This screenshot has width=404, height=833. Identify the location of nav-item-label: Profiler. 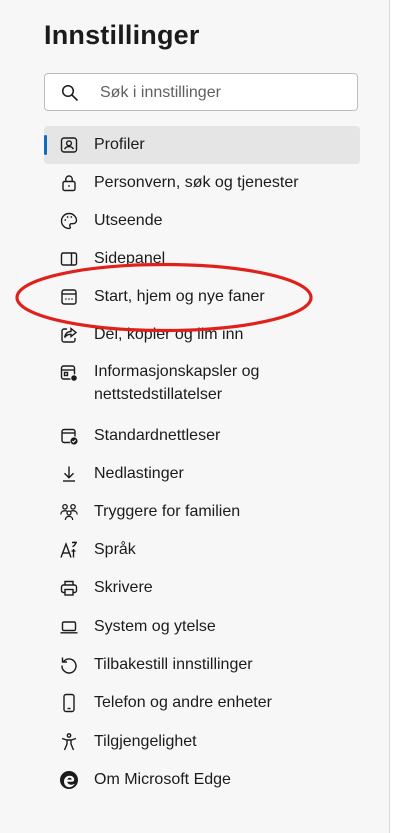
(119, 144).